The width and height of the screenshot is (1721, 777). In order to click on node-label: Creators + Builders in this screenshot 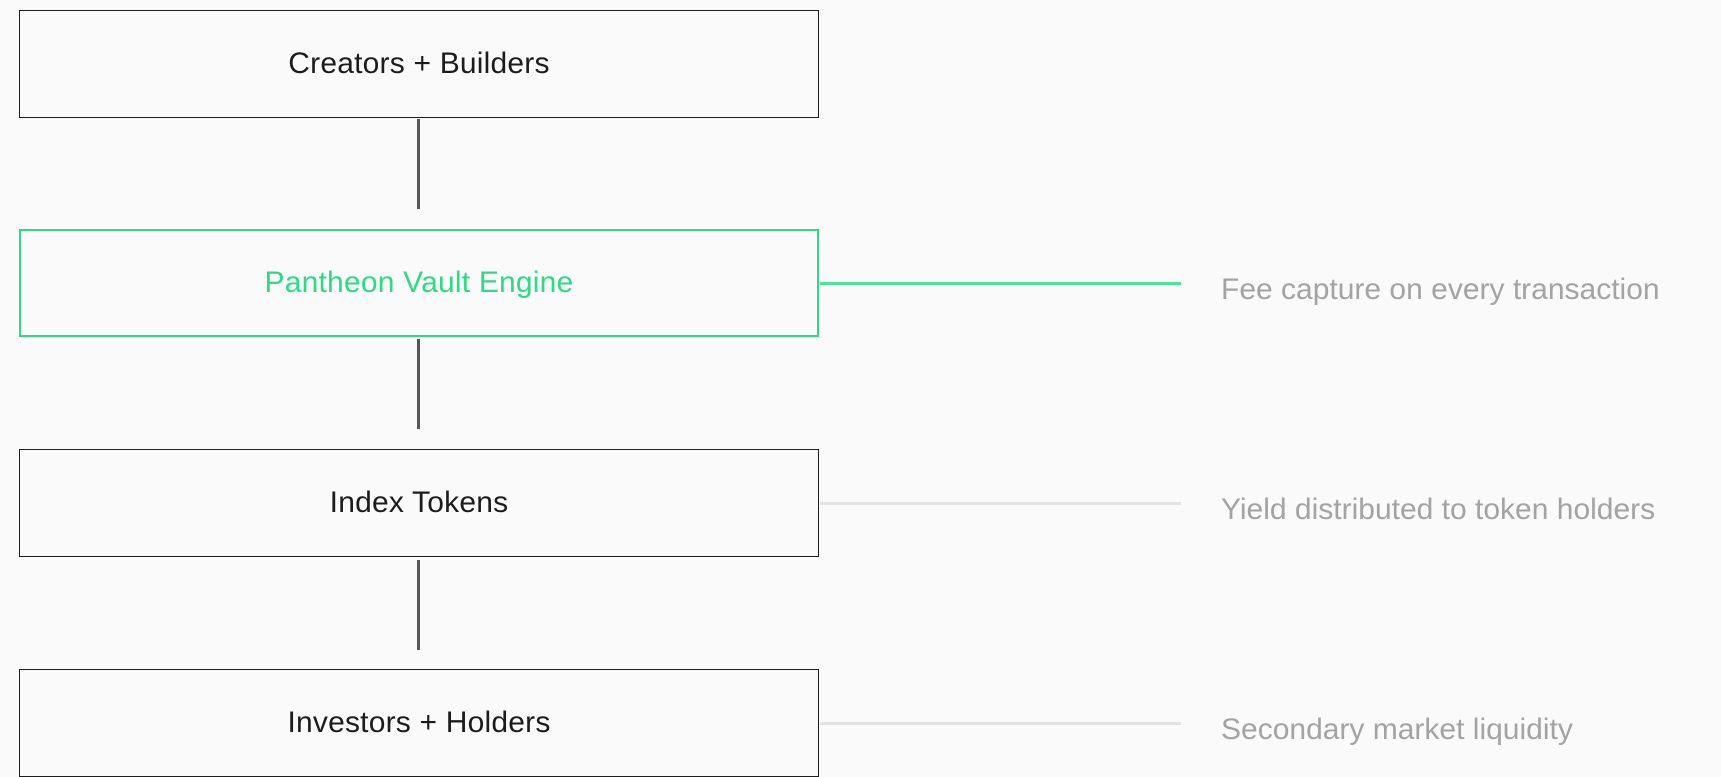, I will do `click(419, 63)`.